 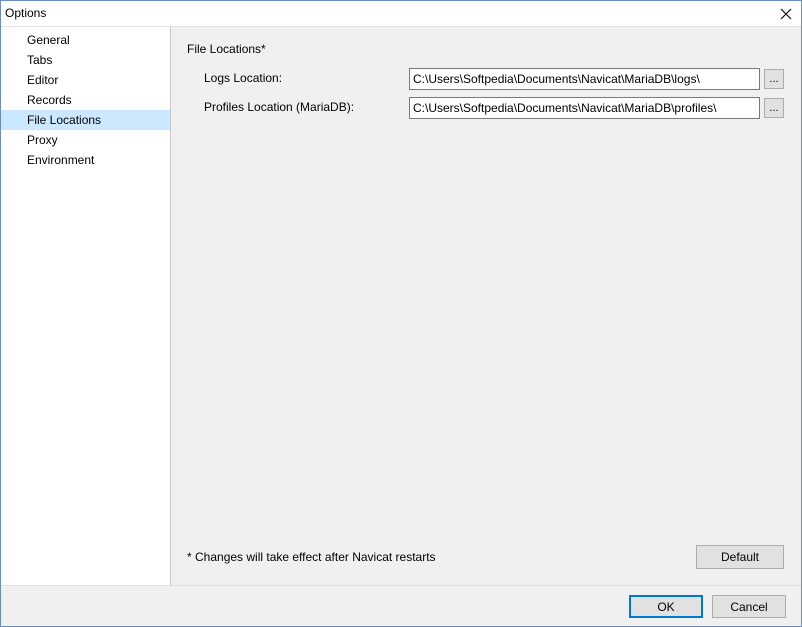 I want to click on section-title: File Locations*, so click(x=226, y=49).